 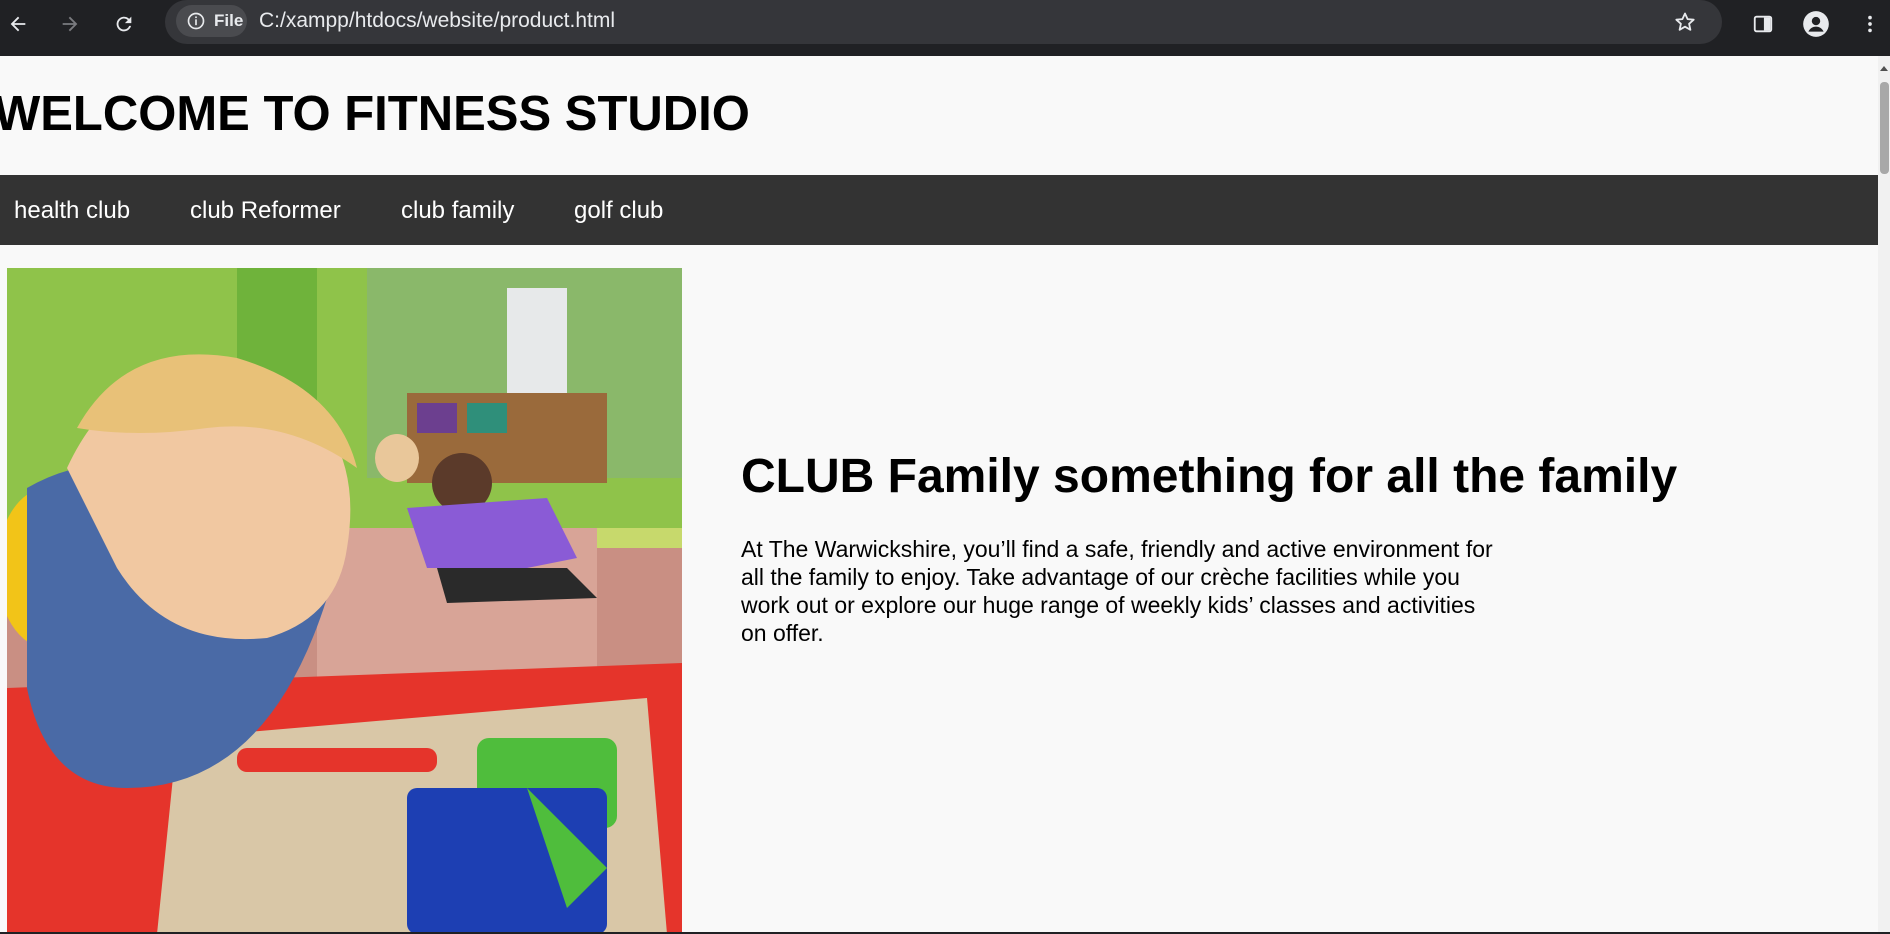 What do you see at coordinates (72, 211) in the screenshot?
I see `nav-link-health-club: health club` at bounding box center [72, 211].